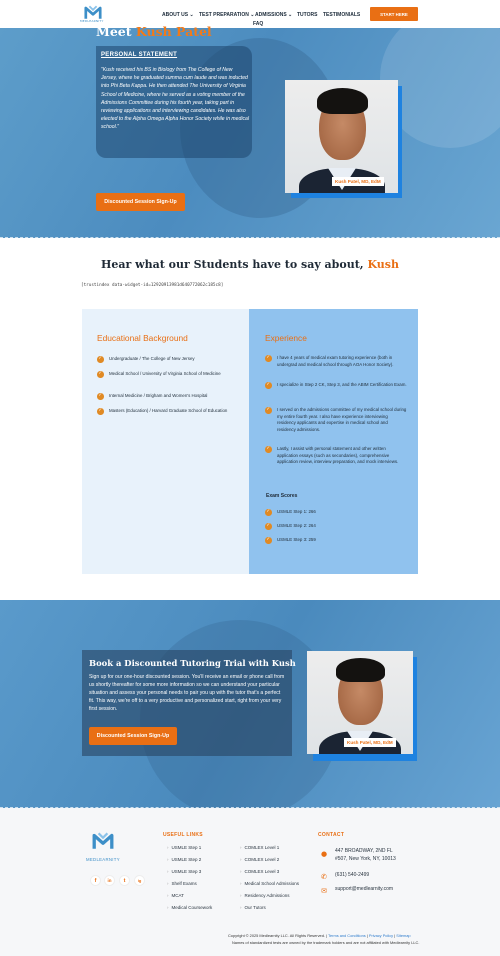 This screenshot has width=500, height=956. What do you see at coordinates (286, 338) in the screenshot?
I see `experience-heading: Experience` at bounding box center [286, 338].